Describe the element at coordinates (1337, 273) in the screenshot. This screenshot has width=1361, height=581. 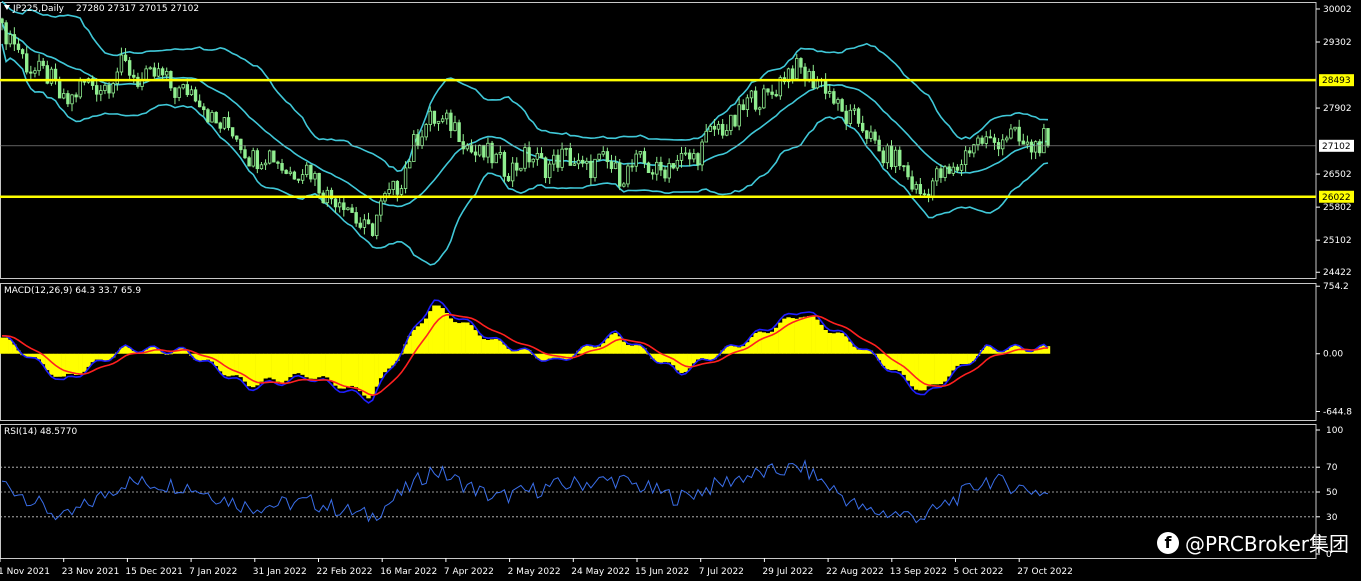
I see `price-tick-label: 24422` at that location.